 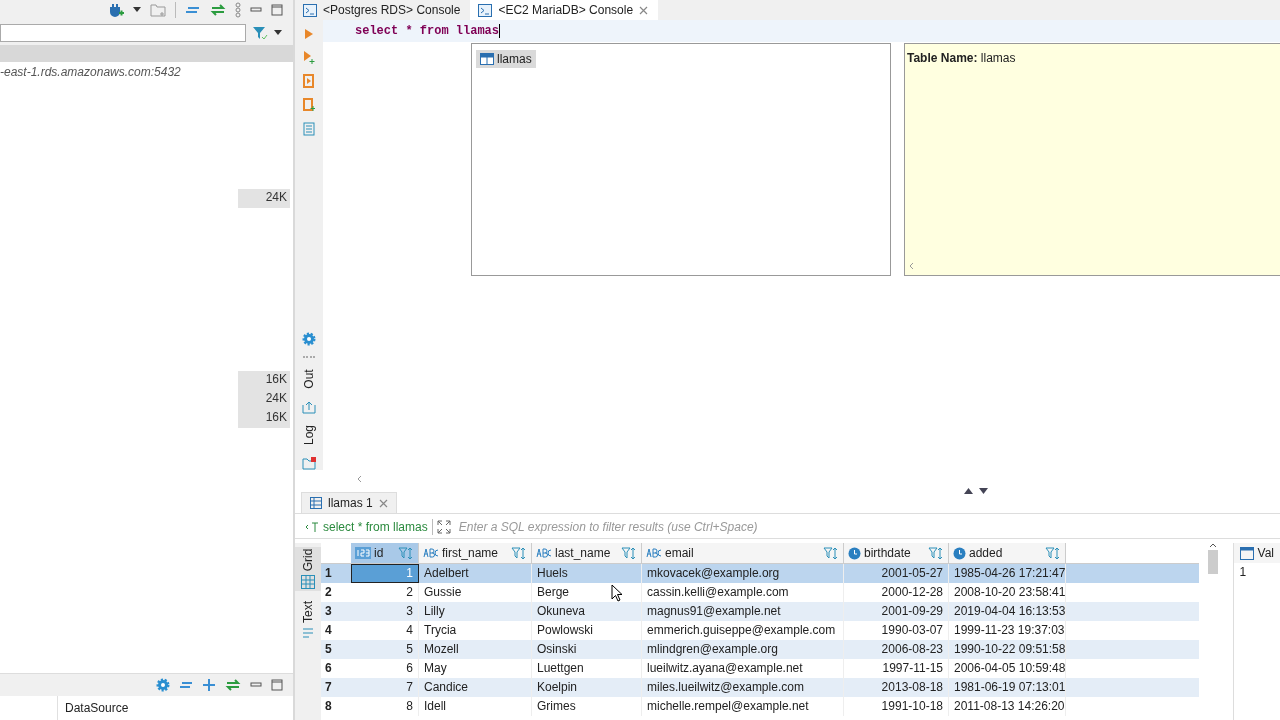 What do you see at coordinates (123, 32) in the screenshot?
I see `filter-field` at bounding box center [123, 32].